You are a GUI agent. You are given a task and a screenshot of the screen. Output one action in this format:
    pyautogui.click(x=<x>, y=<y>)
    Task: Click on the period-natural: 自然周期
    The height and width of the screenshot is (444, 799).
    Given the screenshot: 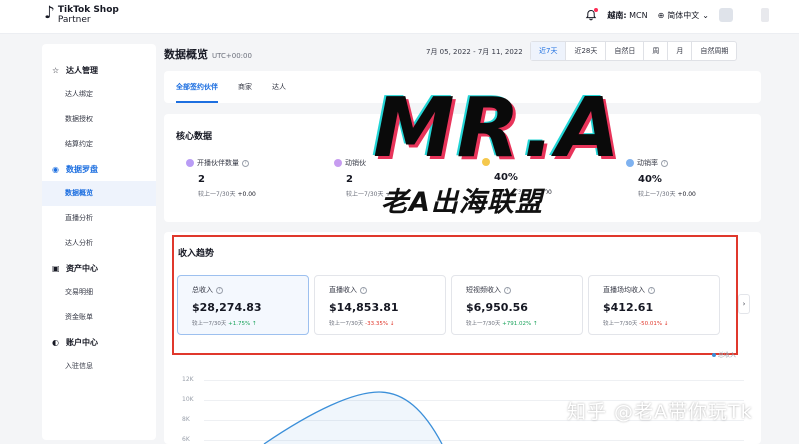 What is the action you would take?
    pyautogui.click(x=714, y=51)
    